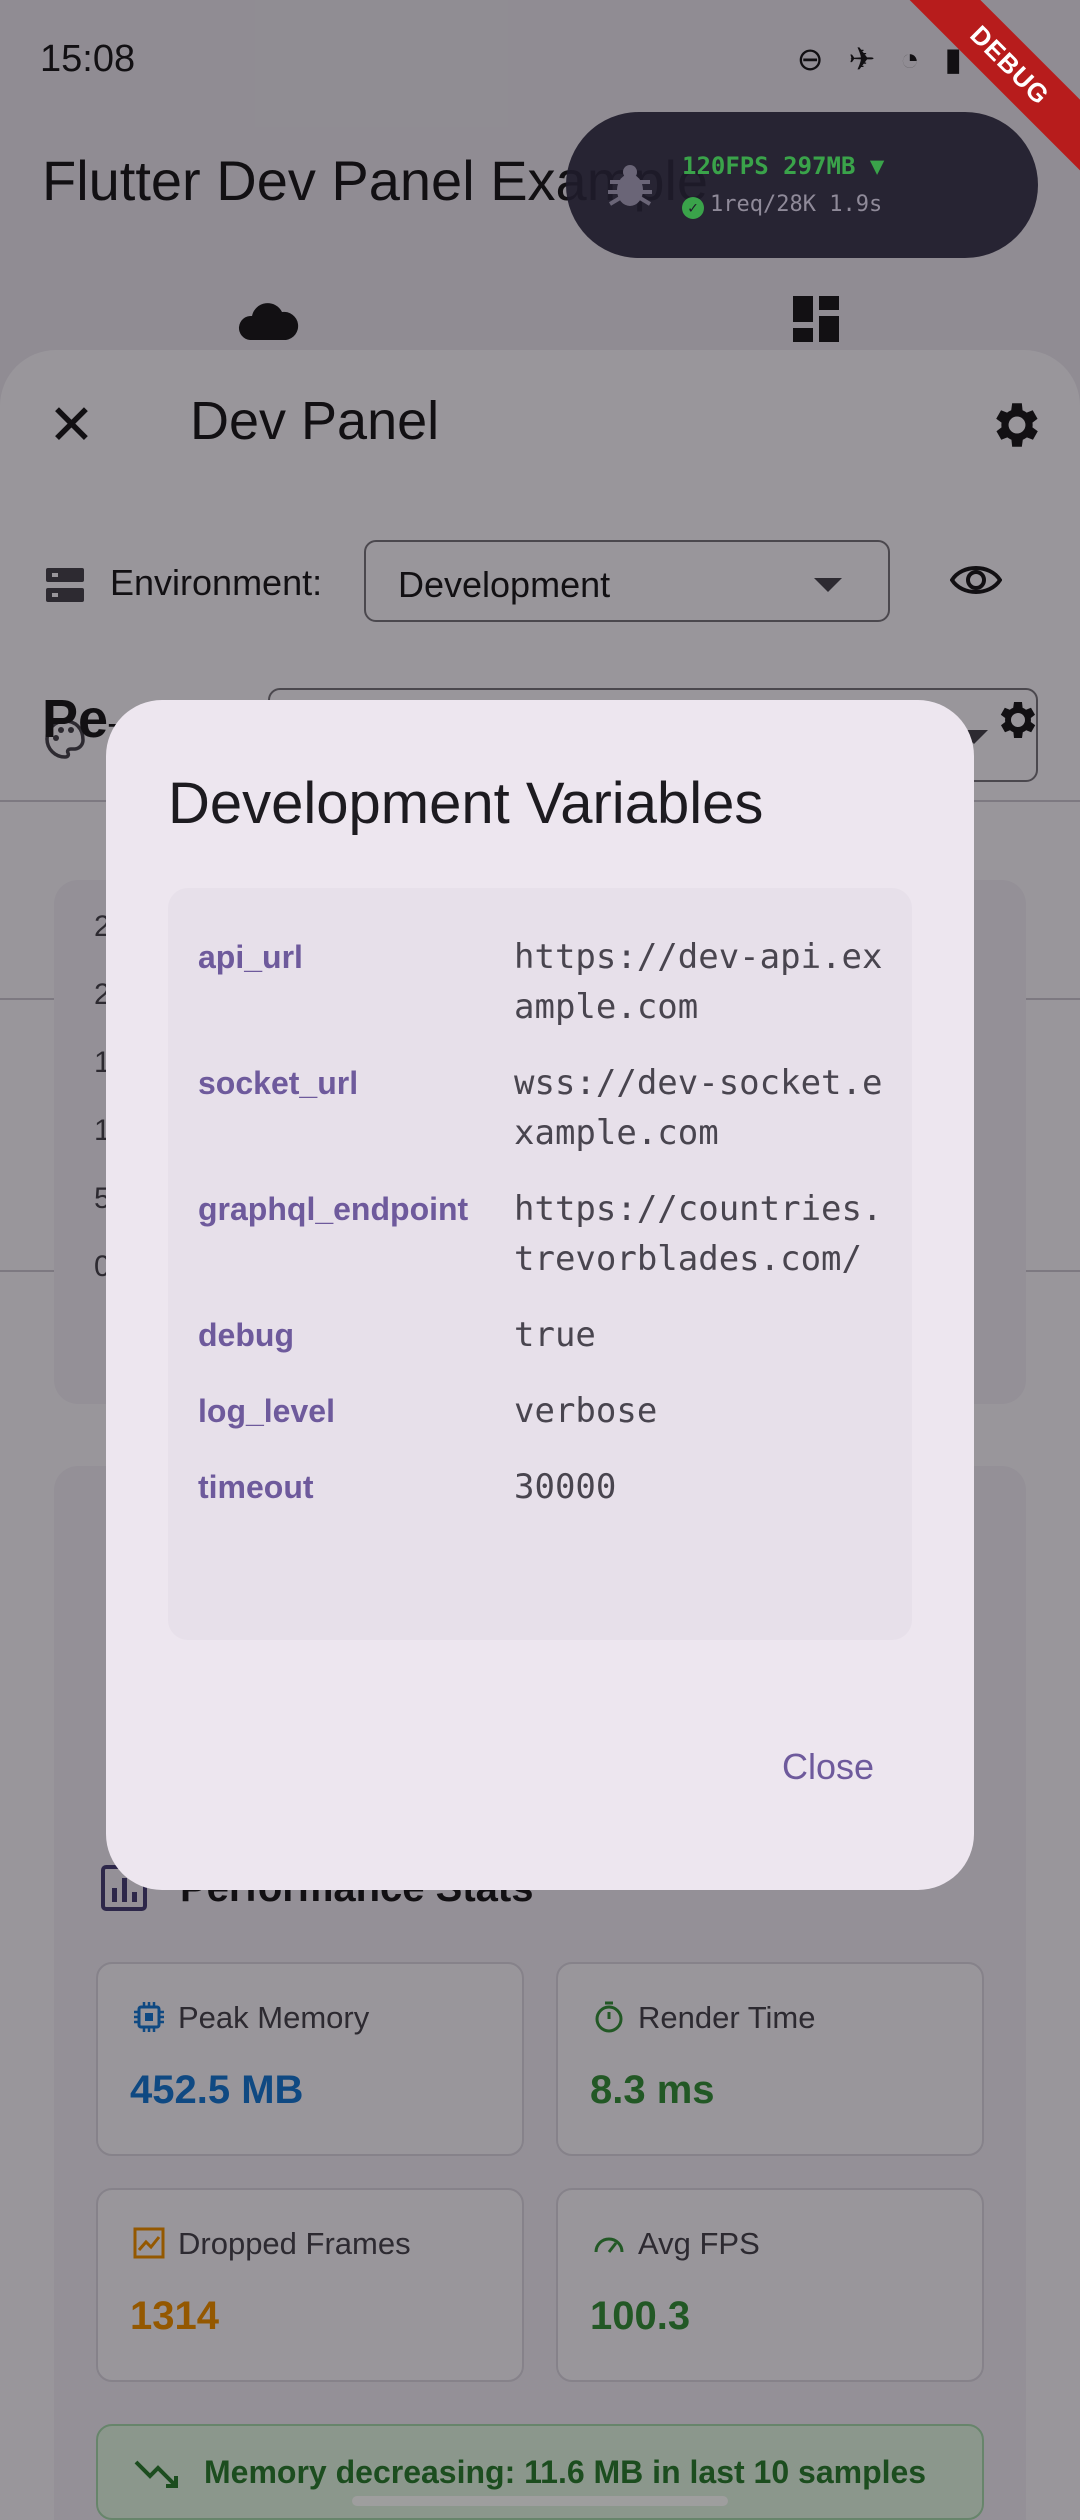 This screenshot has height=2520, width=1080. I want to click on performance-overlay: 120FPS 297MB ▼ ✓ 1req/28K 1.9s, so click(802, 185).